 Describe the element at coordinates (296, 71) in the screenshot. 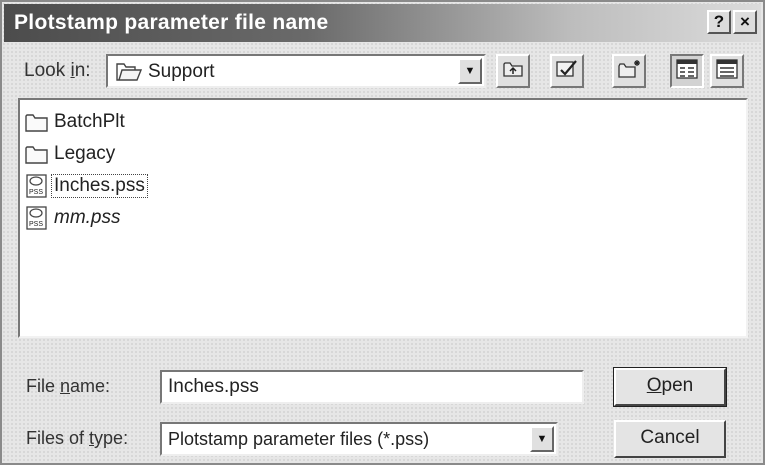

I see `look-in-dropdown: Support ▼` at that location.